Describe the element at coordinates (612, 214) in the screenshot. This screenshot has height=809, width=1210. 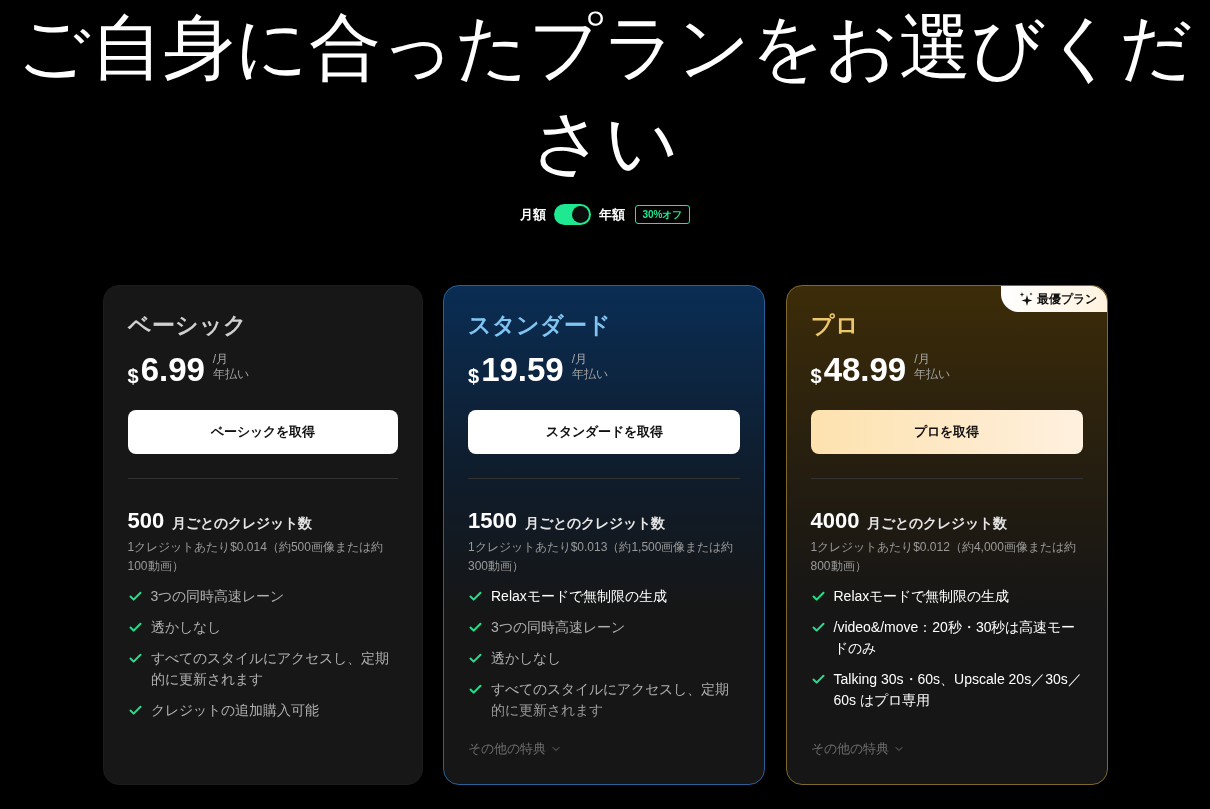
I see `annual-label: 年額` at that location.